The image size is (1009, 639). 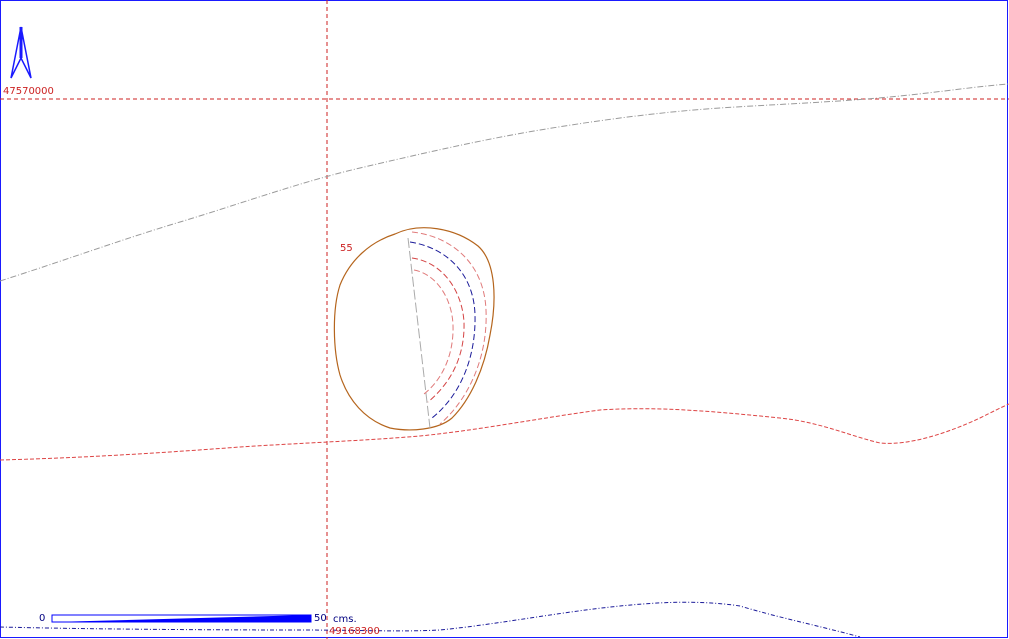 I want to click on feature-label: 55, so click(x=346, y=248).